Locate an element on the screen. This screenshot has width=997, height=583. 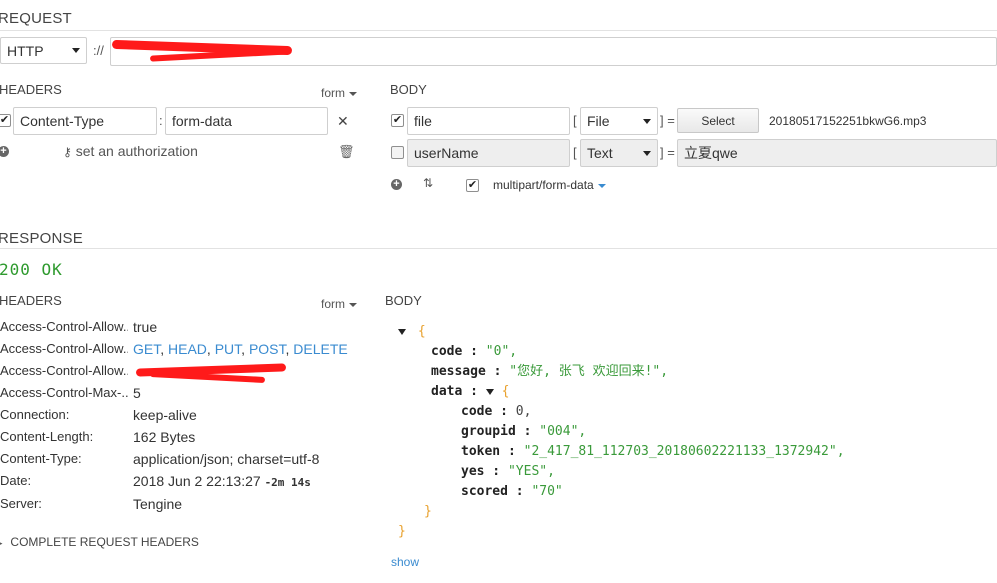
complete-request-headers-toggle: ▸ COMPLETE REQUEST HEADERS is located at coordinates (99, 541).